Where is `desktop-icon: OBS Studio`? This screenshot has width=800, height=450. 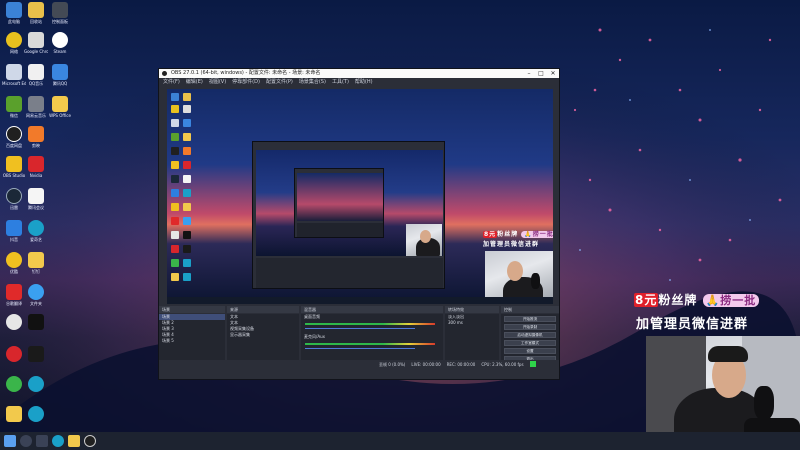 desktop-icon: OBS Studio is located at coordinates (14, 167).